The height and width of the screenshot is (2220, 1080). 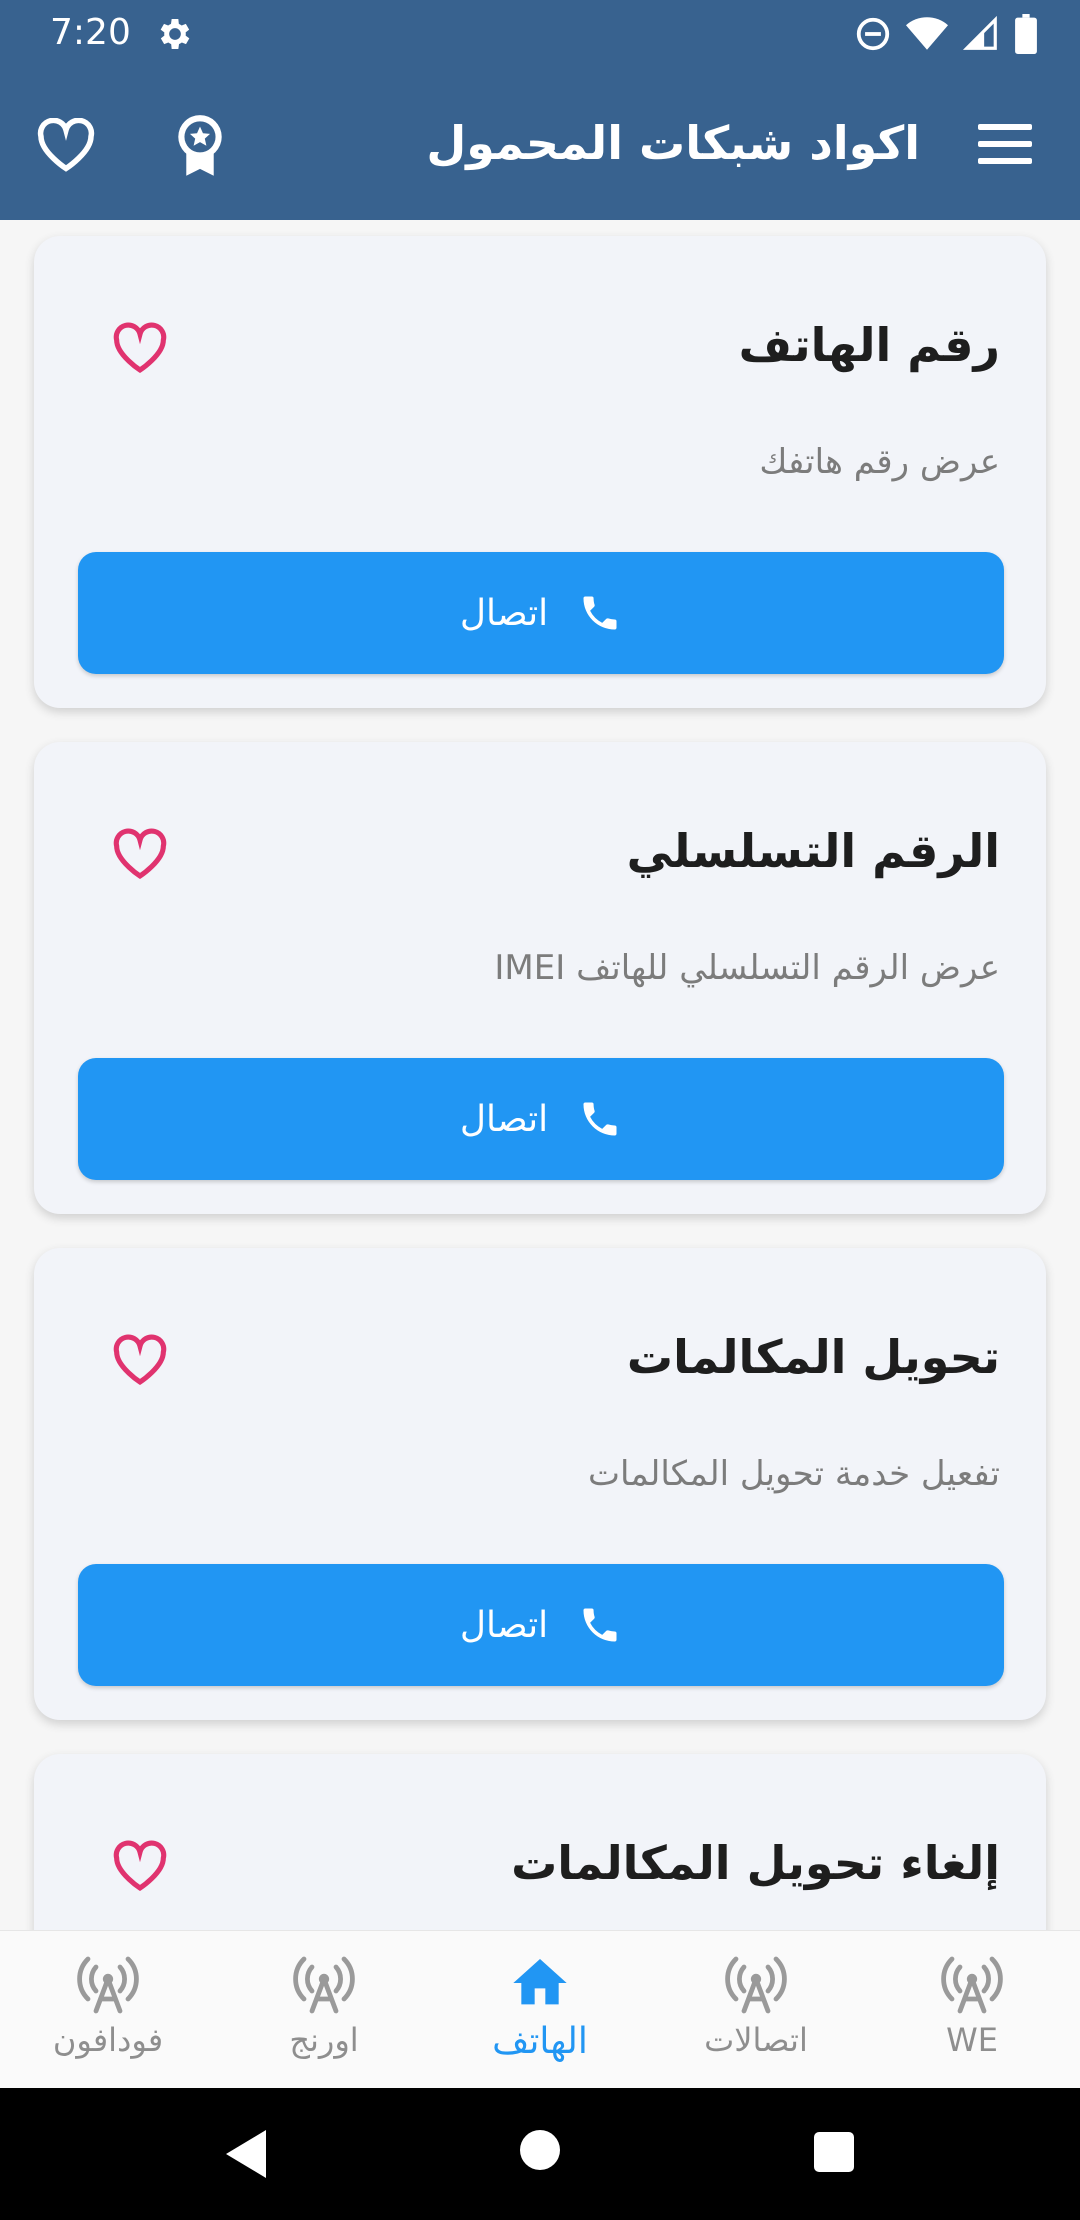 I want to click on system-navigation-bar, so click(x=540, y=2154).